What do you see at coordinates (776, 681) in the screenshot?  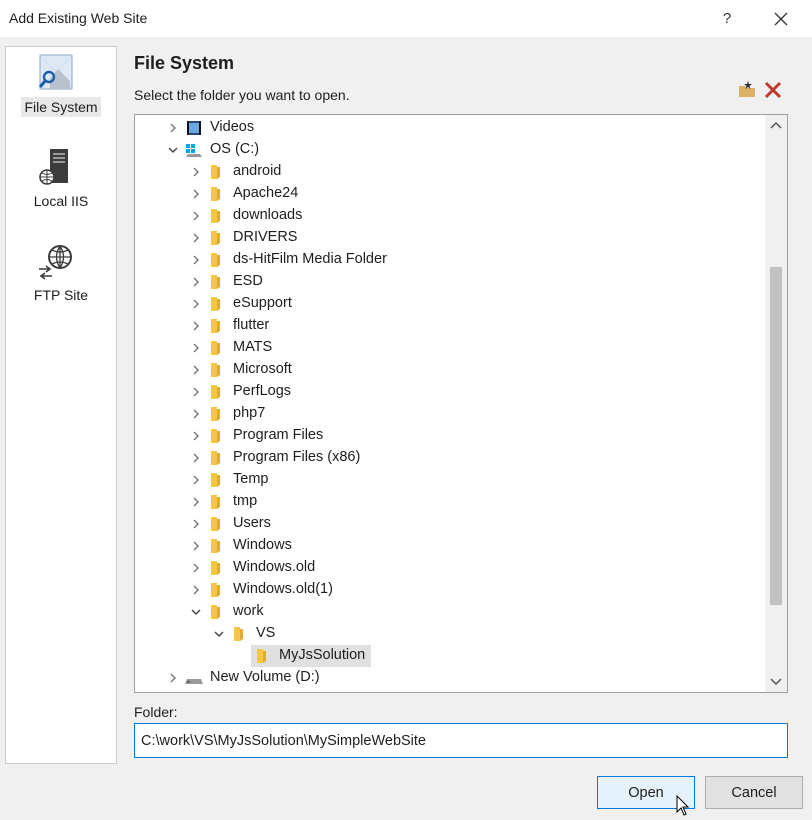 I see `scroll-down-icon` at bounding box center [776, 681].